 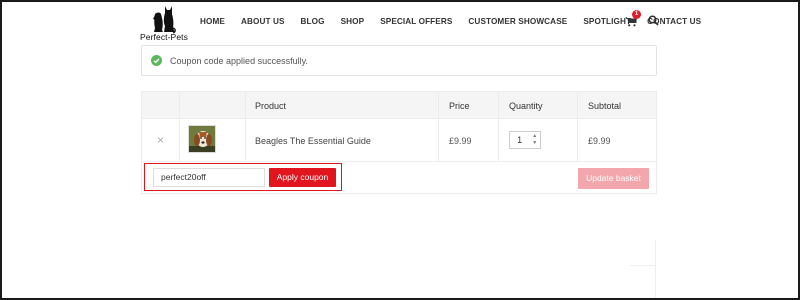 I want to click on nav-customer-showcase: CUSTOMER SHOWCASE, so click(x=517, y=21).